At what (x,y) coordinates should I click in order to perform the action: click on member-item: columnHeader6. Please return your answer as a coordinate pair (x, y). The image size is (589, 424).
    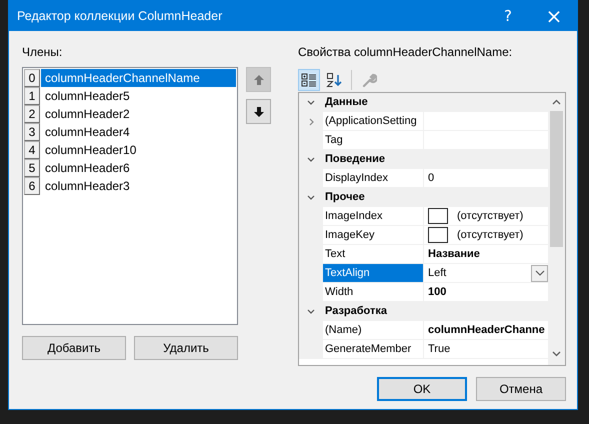
    Looking at the image, I should click on (87, 168).